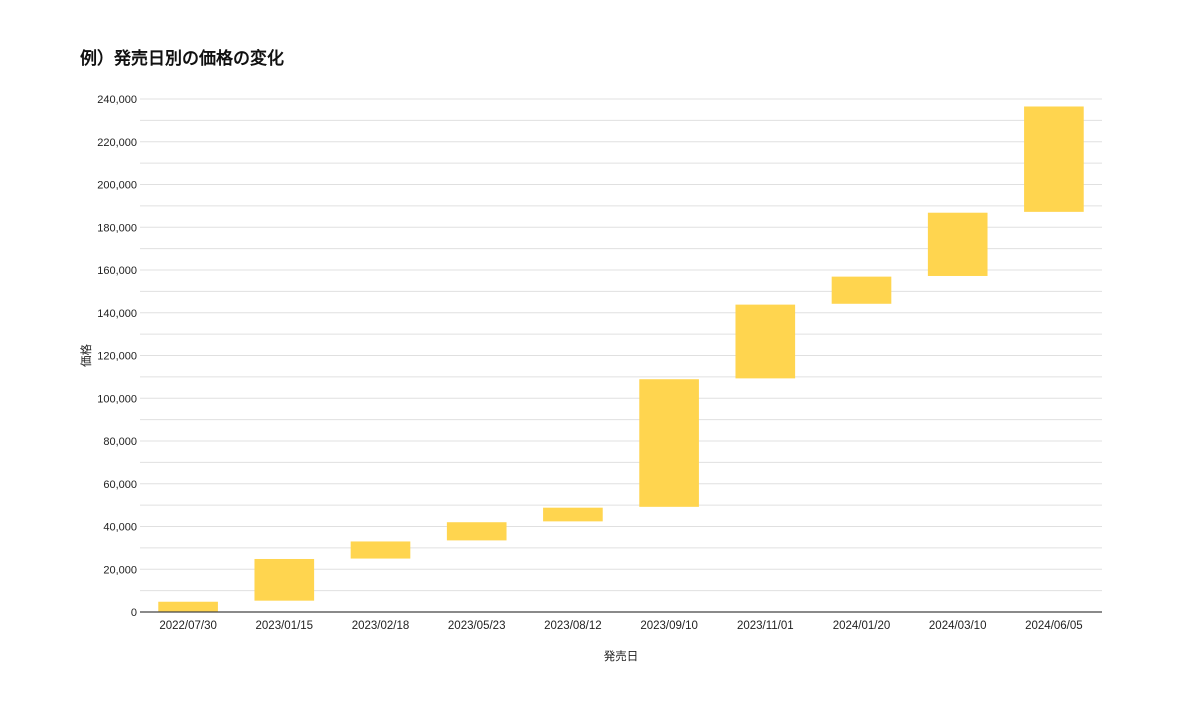  I want to click on y-tick-label: 200,000, so click(117, 186).